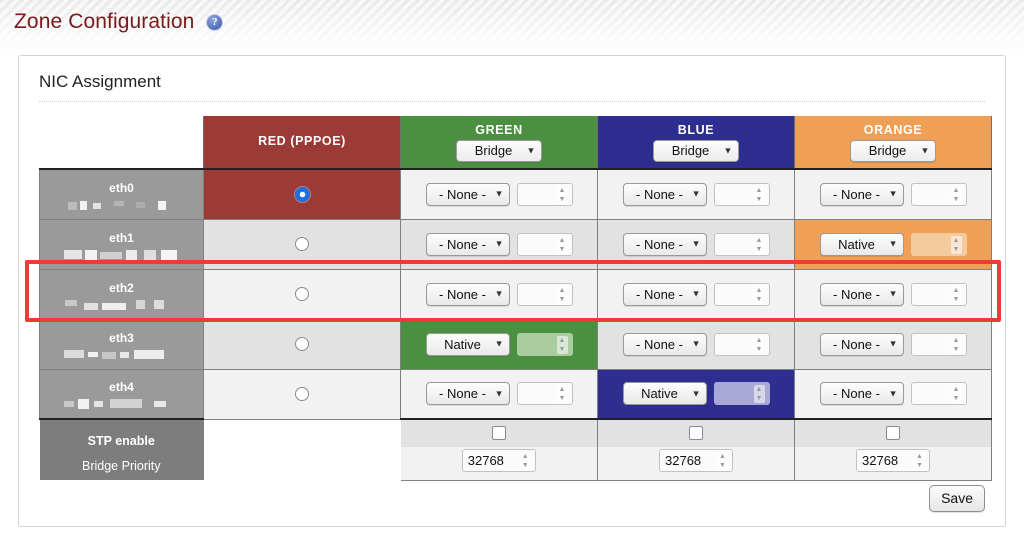 Image resolution: width=1024 pixels, height=537 pixels. I want to click on blue-vlan-select-wrap-eth1: - None - ▼, so click(664, 244).